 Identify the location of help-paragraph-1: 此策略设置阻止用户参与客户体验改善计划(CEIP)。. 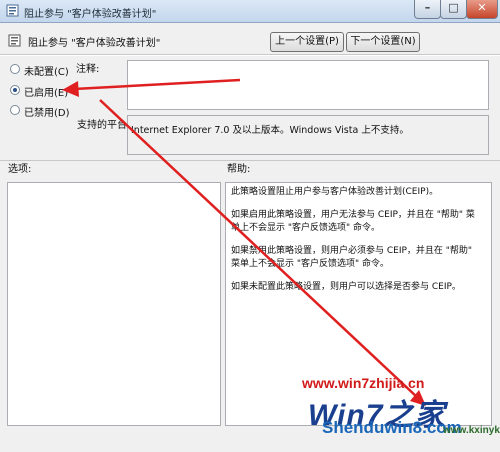
(335, 192).